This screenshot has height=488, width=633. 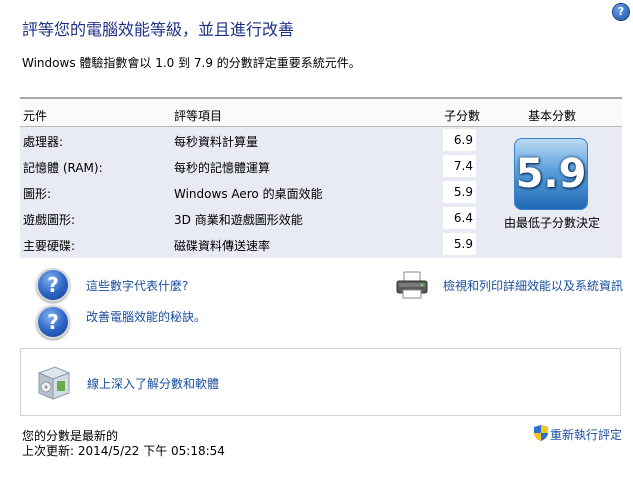 I want to click on header-subscore: 子分數, so click(x=462, y=116).